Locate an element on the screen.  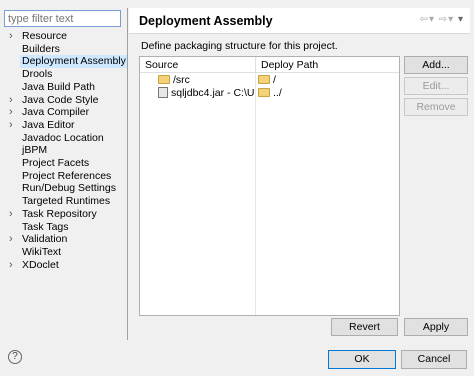
tree-item-label: WikiText is located at coordinates (42, 251).